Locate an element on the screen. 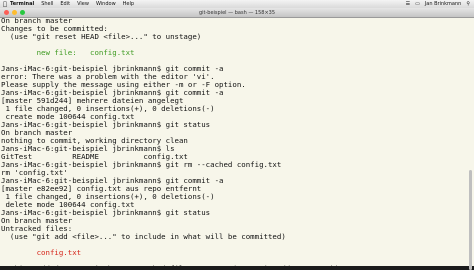 The image size is (474, 270). menu-shell: Shell is located at coordinates (47, 4).